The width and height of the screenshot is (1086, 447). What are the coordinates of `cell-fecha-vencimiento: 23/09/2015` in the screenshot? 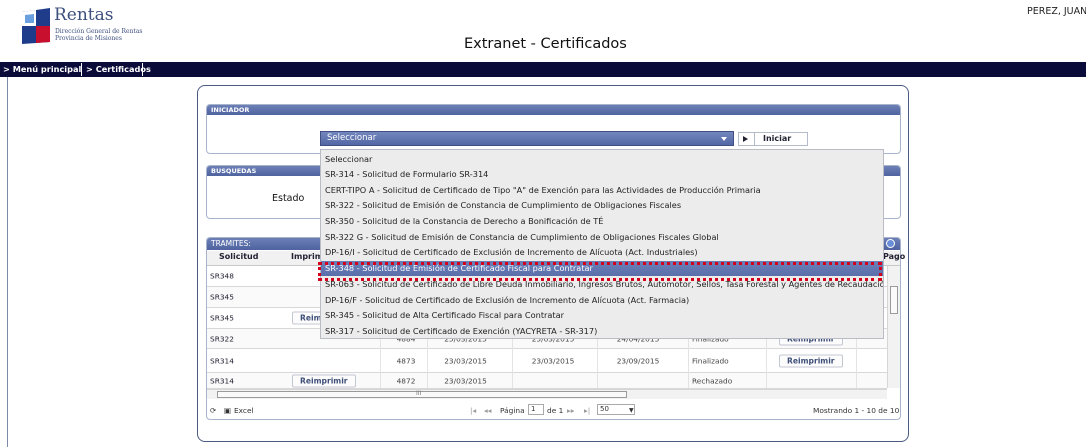 It's located at (638, 360).